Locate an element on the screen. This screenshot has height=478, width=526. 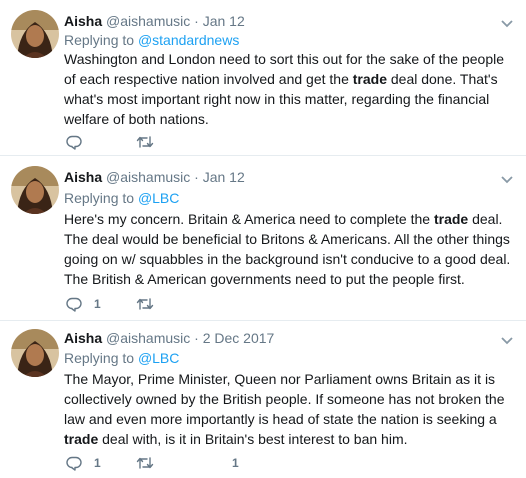
replying-to: Replying to @standardnews is located at coordinates (151, 40).